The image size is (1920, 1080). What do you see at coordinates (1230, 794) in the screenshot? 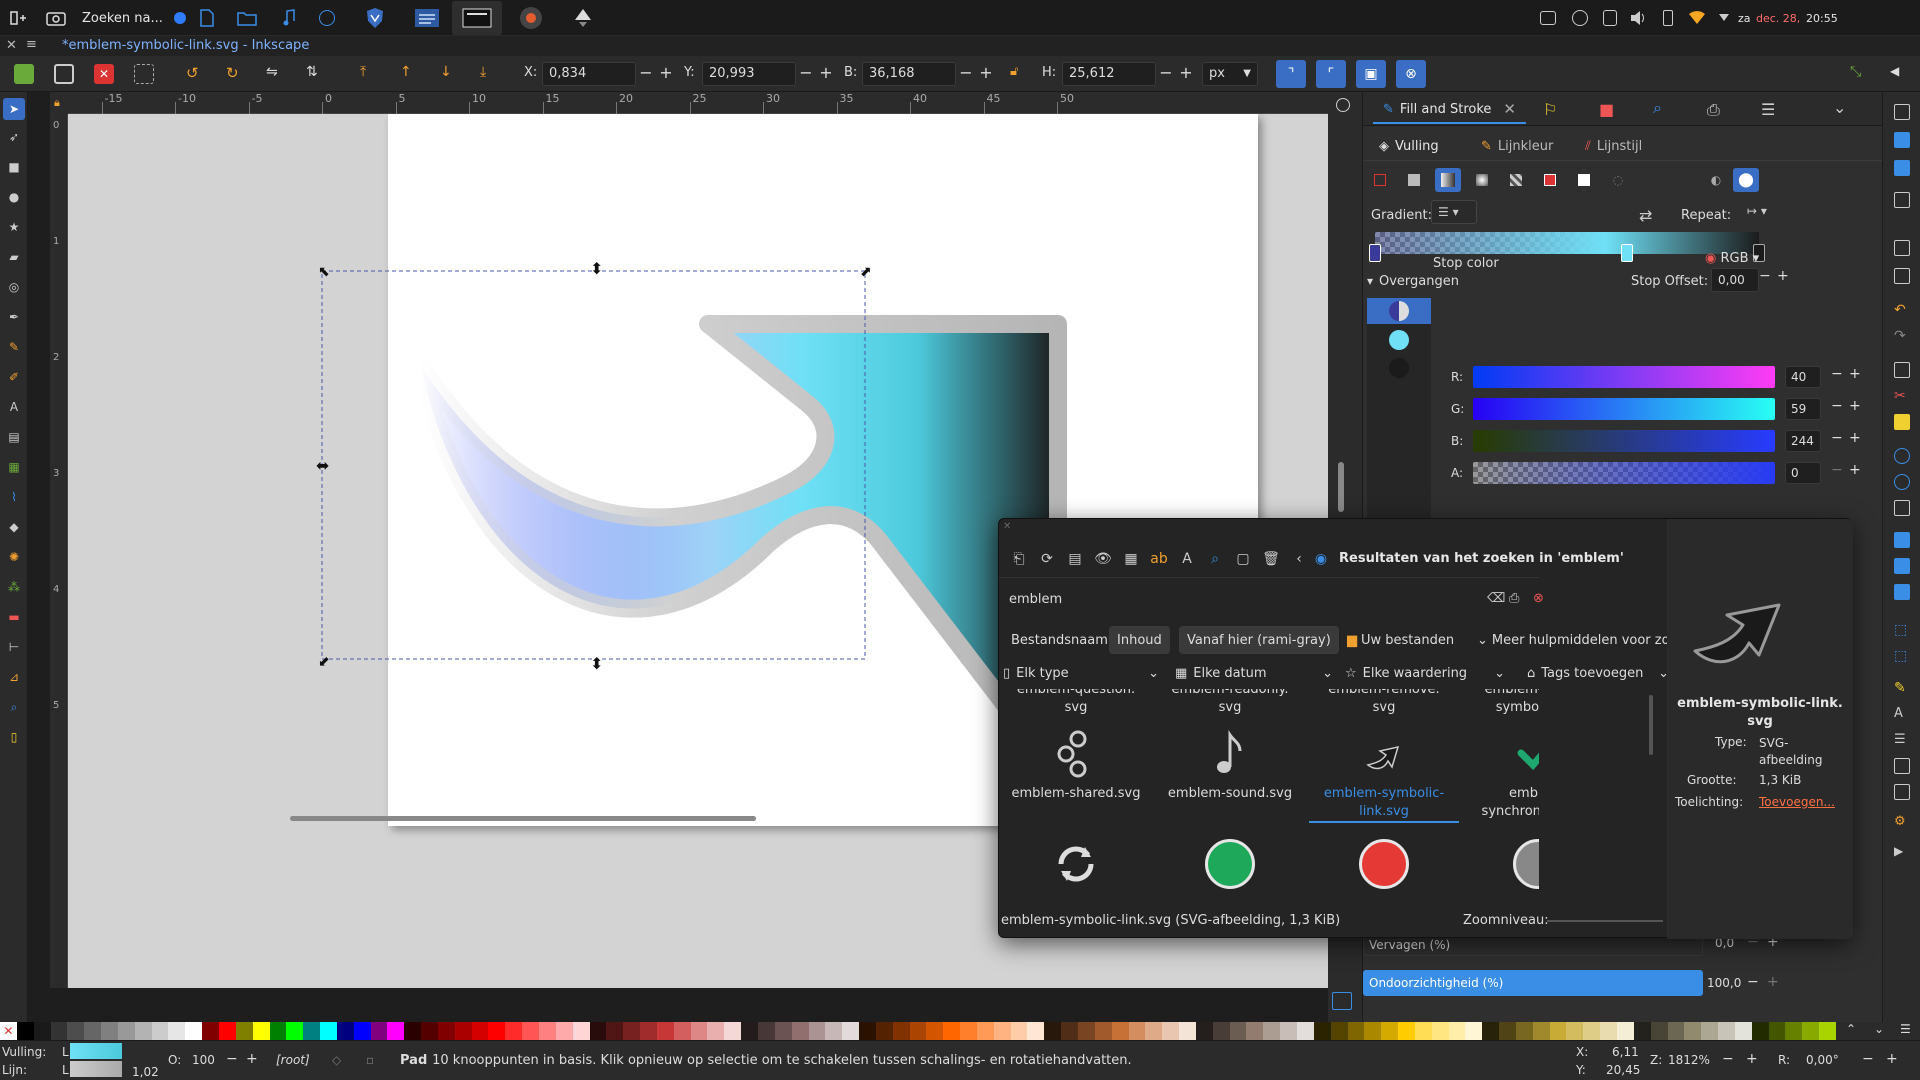
I see `grid-item-label: emblem-sound.svg` at bounding box center [1230, 794].